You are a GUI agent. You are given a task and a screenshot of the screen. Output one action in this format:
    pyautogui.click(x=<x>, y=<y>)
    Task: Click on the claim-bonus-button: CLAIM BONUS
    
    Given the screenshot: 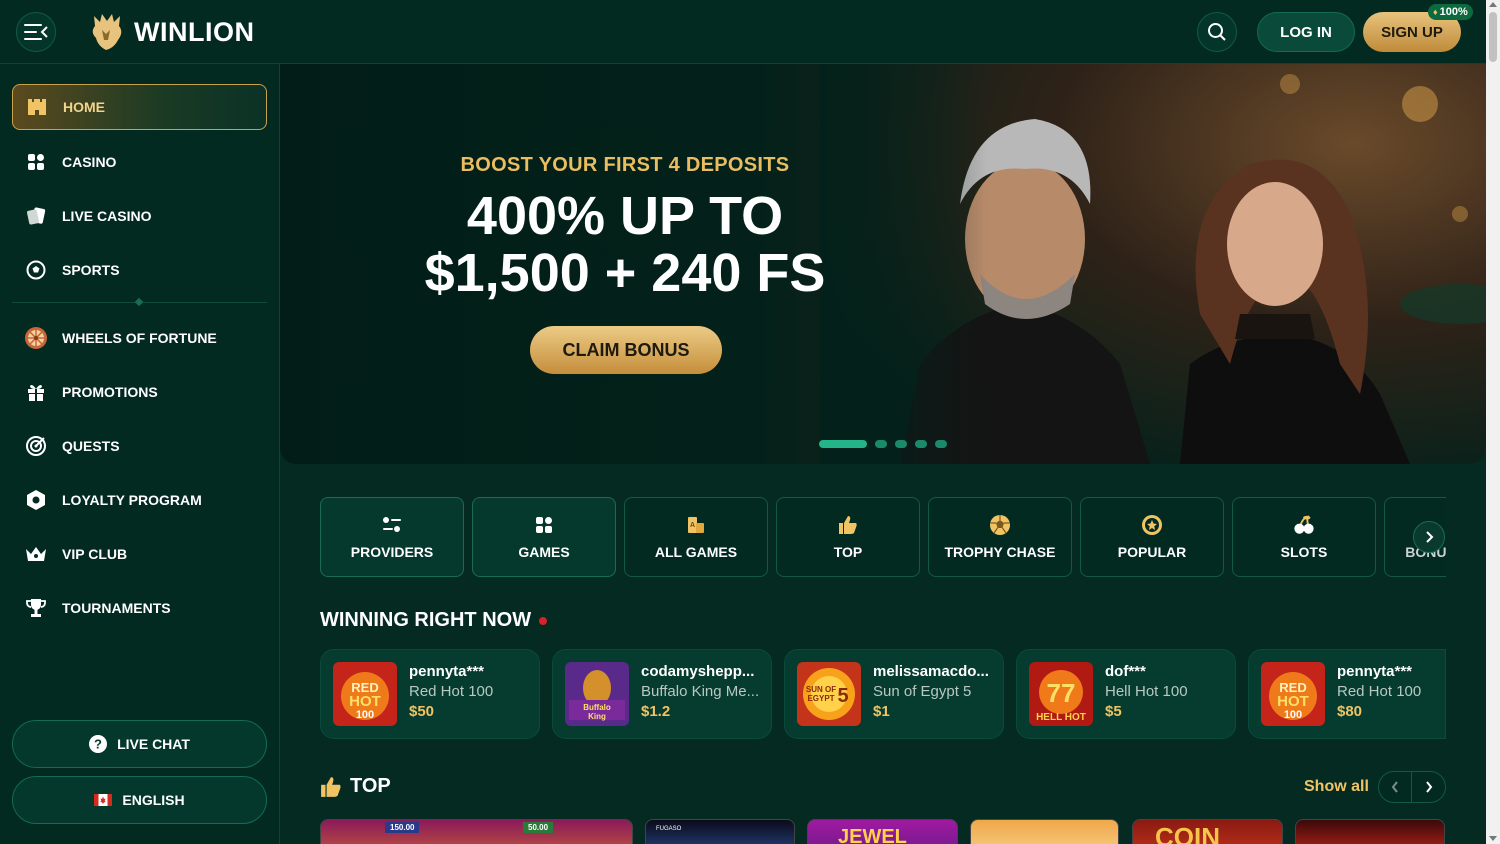 What is the action you would take?
    pyautogui.click(x=626, y=350)
    